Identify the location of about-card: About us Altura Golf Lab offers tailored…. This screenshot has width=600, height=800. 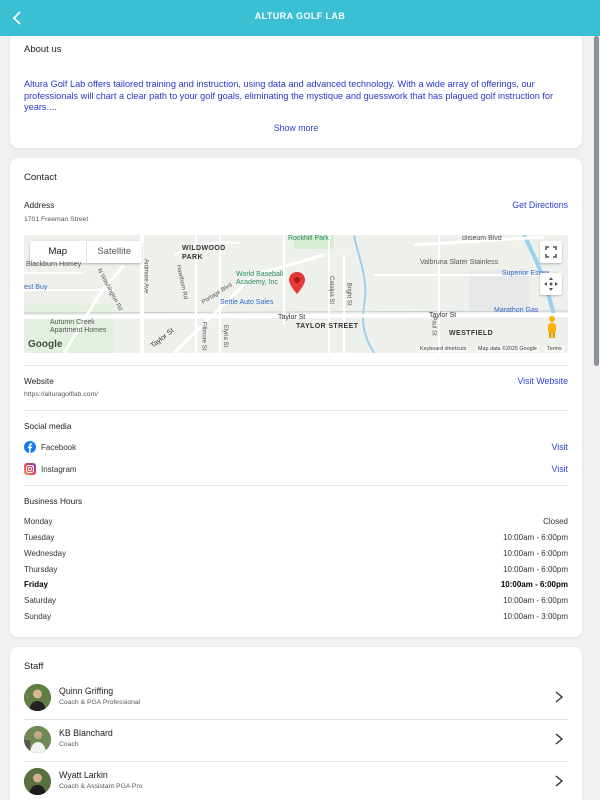
(296, 92).